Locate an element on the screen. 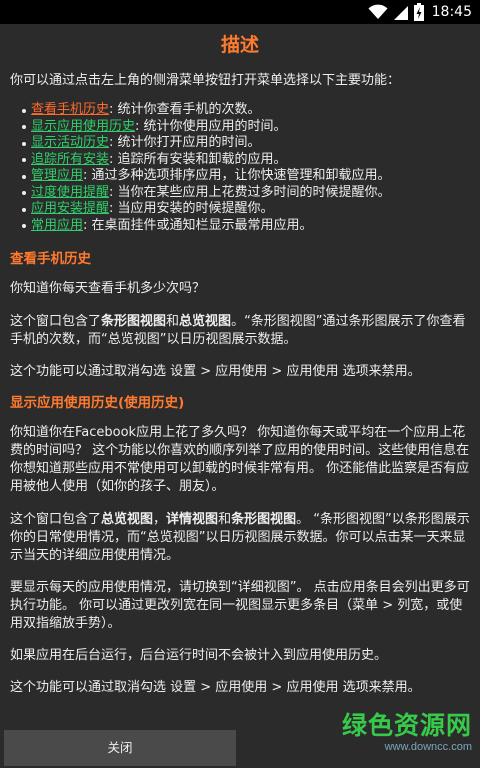 This screenshot has width=480, height=768. dialog-title: 描述 is located at coordinates (239, 45).